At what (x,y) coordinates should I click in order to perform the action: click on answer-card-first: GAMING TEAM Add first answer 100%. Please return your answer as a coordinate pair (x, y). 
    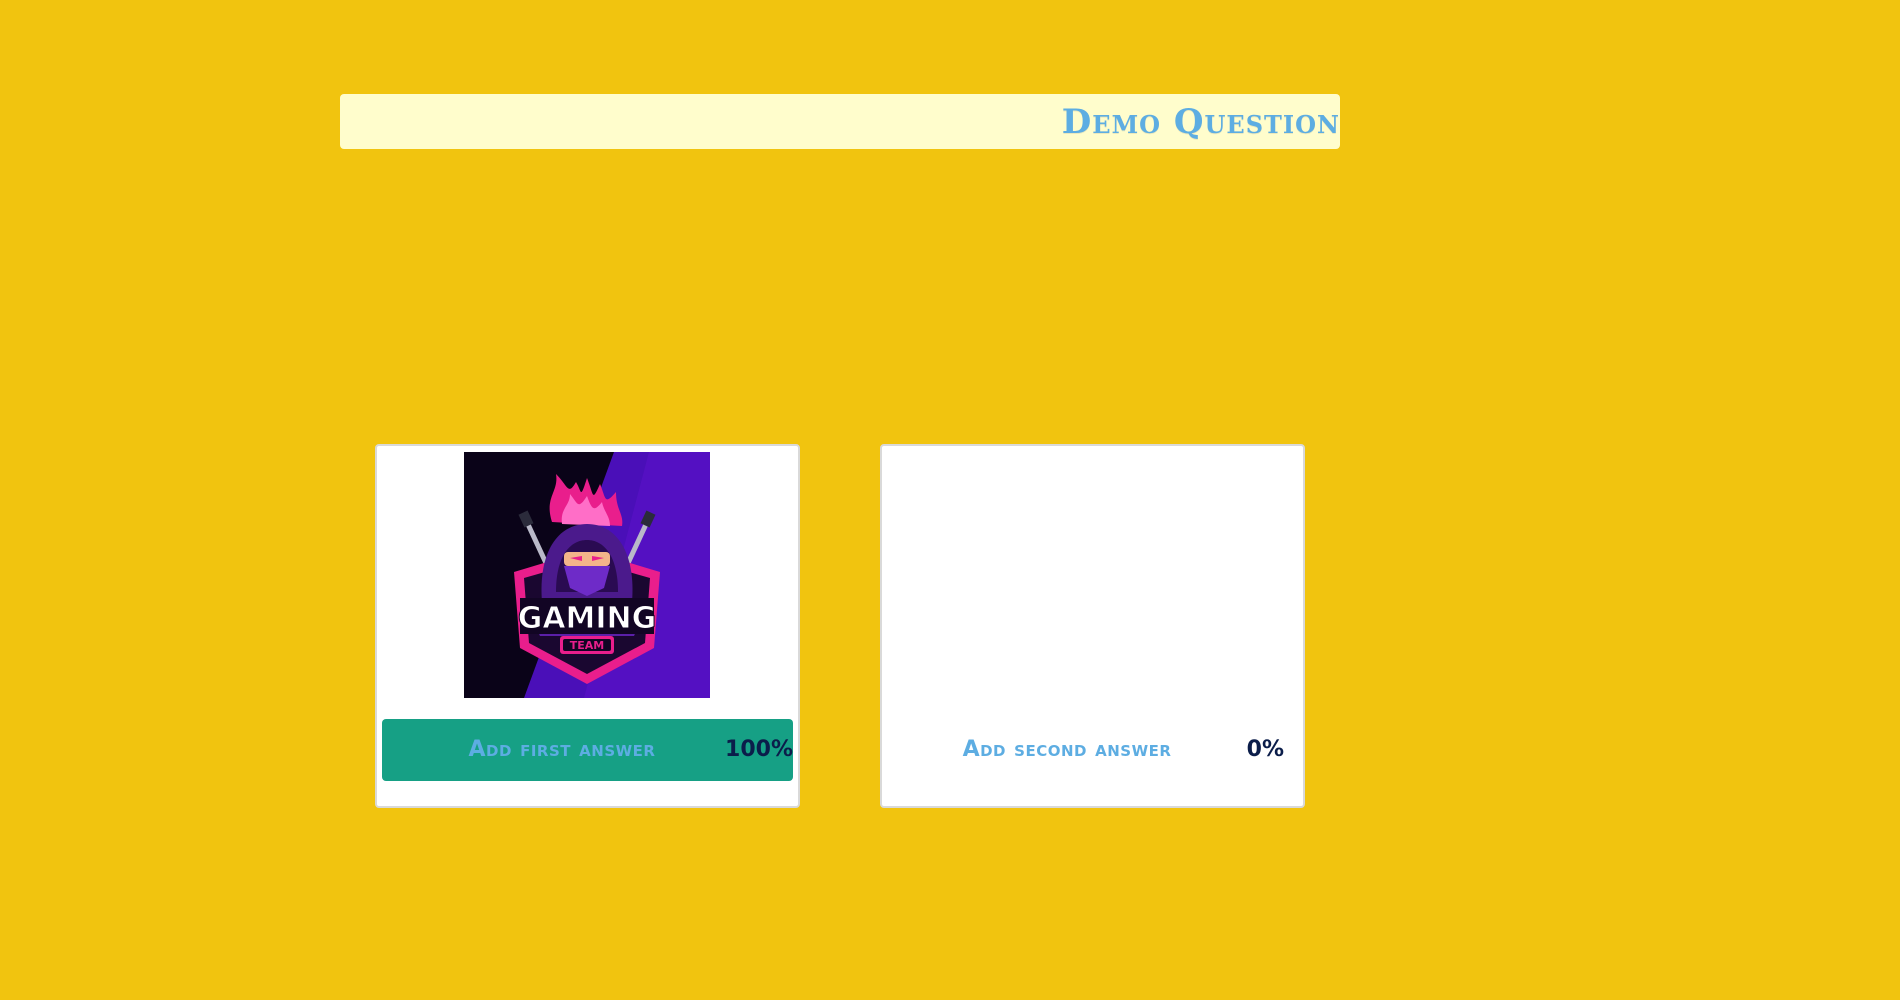
    Looking at the image, I should click on (587, 626).